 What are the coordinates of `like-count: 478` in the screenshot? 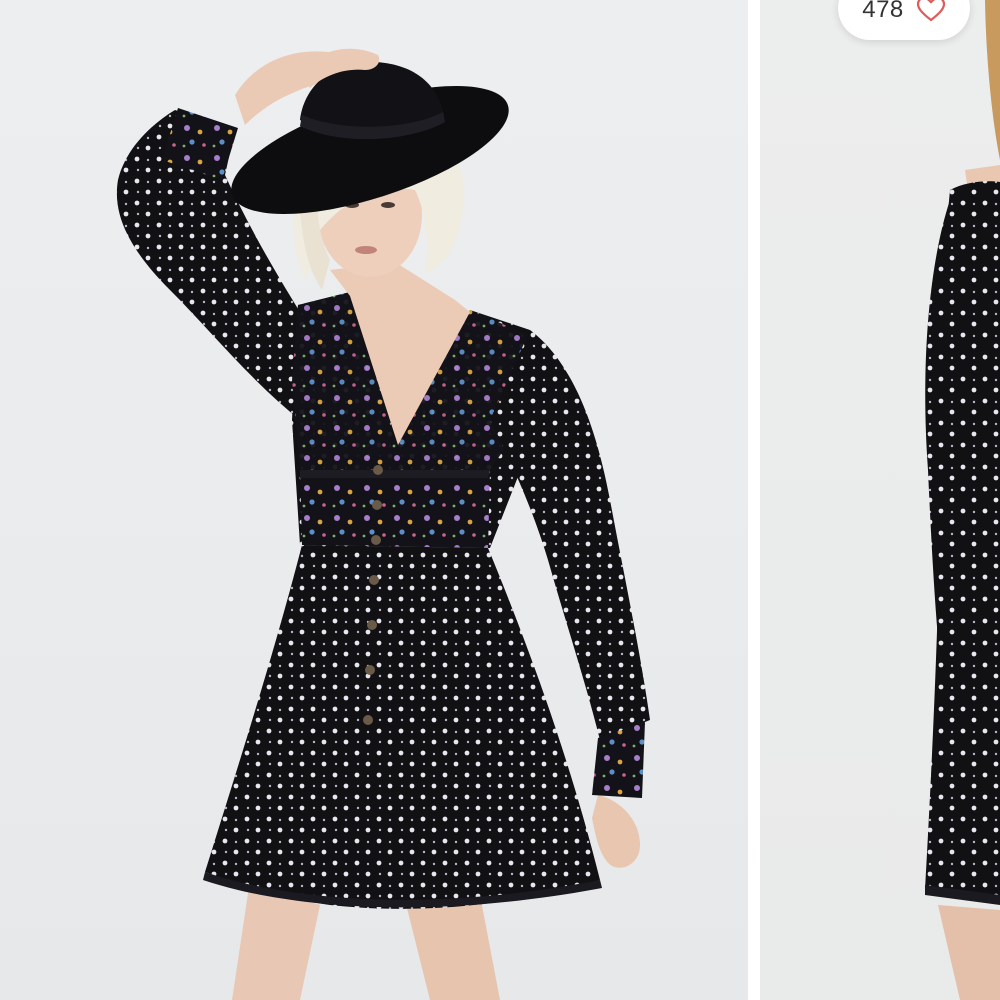 It's located at (883, 11).